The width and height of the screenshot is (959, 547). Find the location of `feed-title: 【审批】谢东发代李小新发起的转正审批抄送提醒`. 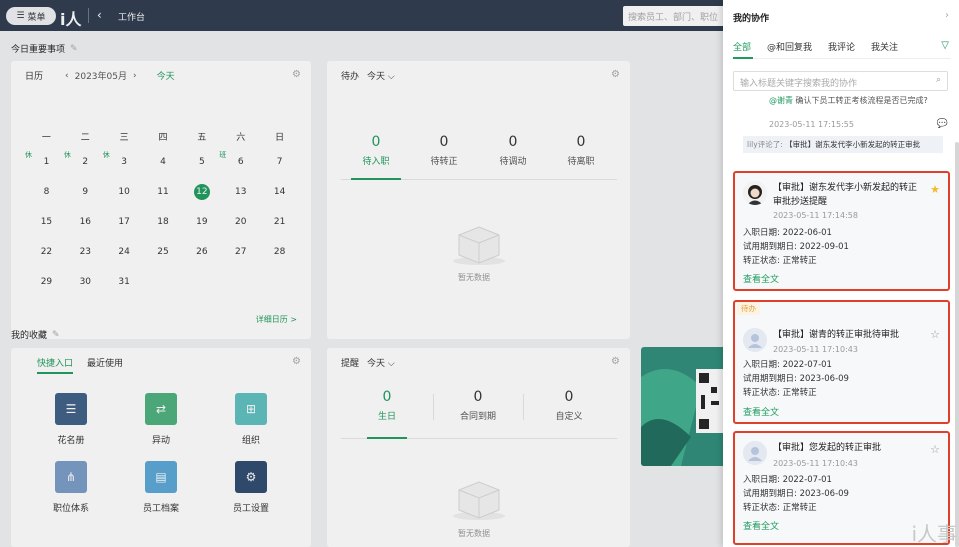

feed-title: 【审批】谢东发代李小新发起的转正审批抄送提醒 is located at coordinates (845, 195).